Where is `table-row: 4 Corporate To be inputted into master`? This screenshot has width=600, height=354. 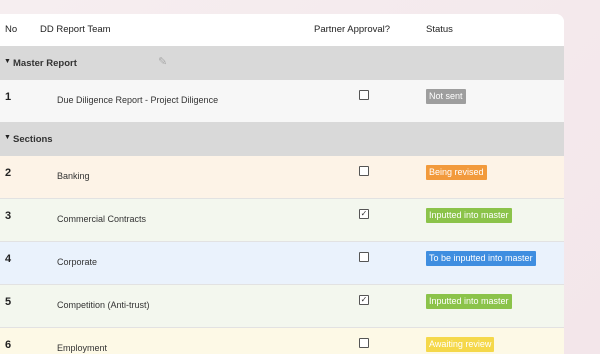 table-row: 4 Corporate To be inputted into master is located at coordinates (282, 263).